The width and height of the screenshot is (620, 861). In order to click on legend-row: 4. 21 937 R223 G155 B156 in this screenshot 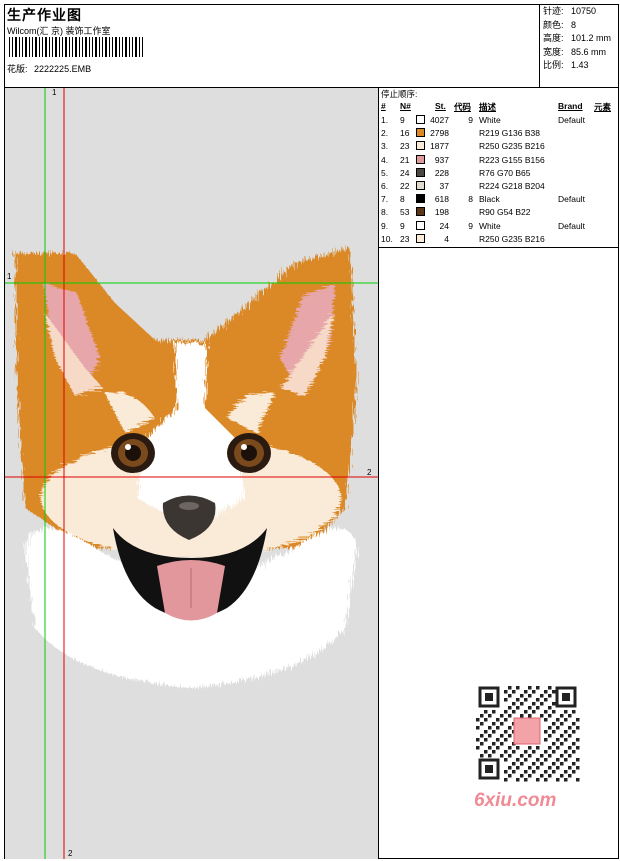, I will do `click(499, 161)`.